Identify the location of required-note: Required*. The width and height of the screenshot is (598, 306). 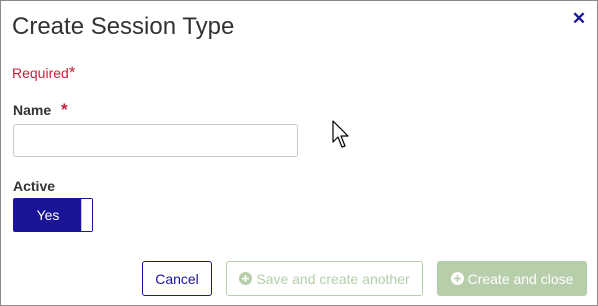
(43, 73).